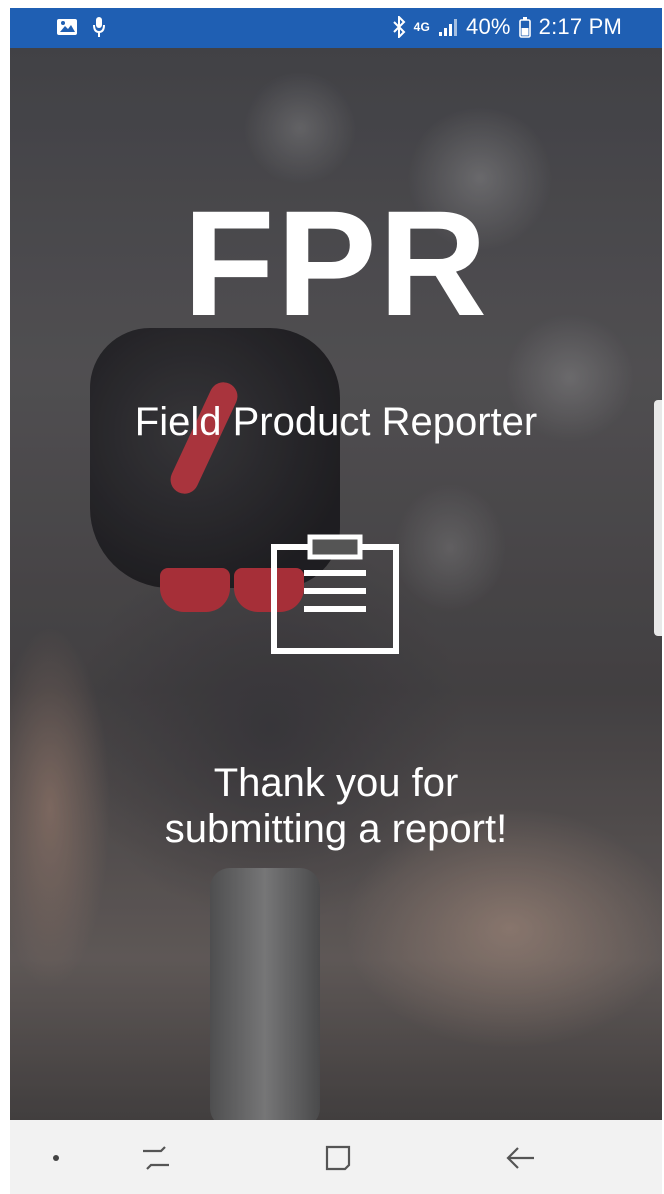  Describe the element at coordinates (99, 27) in the screenshot. I see `microphone-icon` at that location.